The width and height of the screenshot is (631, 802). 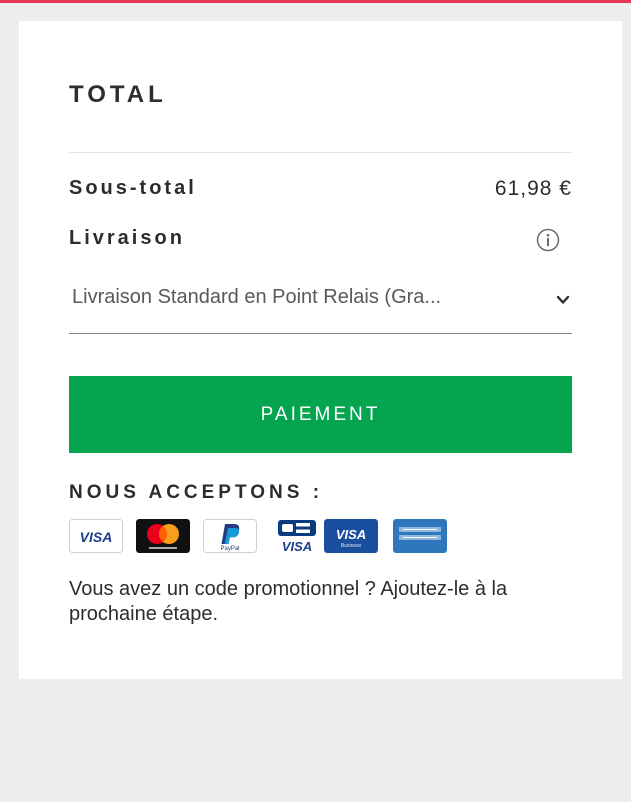 I want to click on visa-business-icon: VISA Business, so click(x=351, y=536).